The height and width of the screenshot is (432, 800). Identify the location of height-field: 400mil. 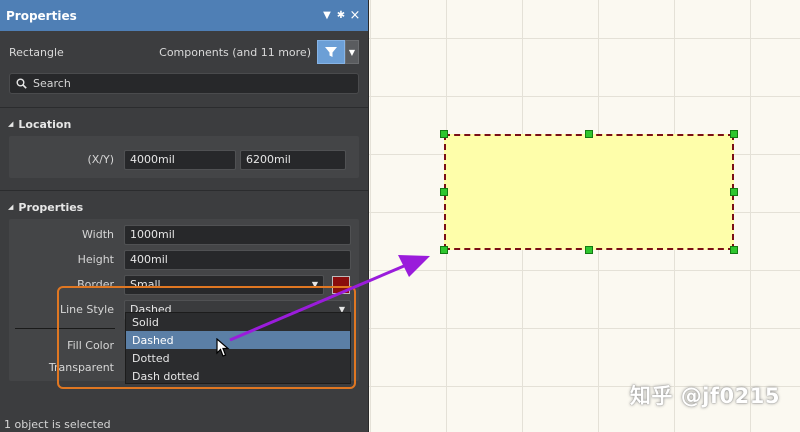
(237, 259).